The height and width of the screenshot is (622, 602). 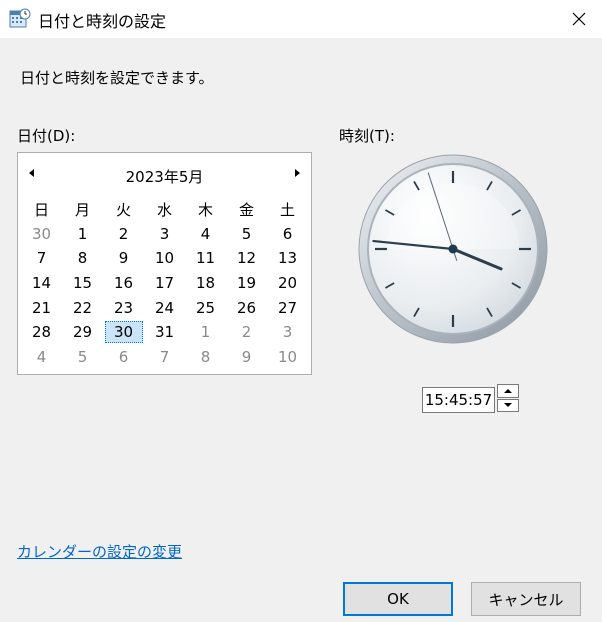 I want to click on calendar-day-label: 13, so click(x=287, y=258).